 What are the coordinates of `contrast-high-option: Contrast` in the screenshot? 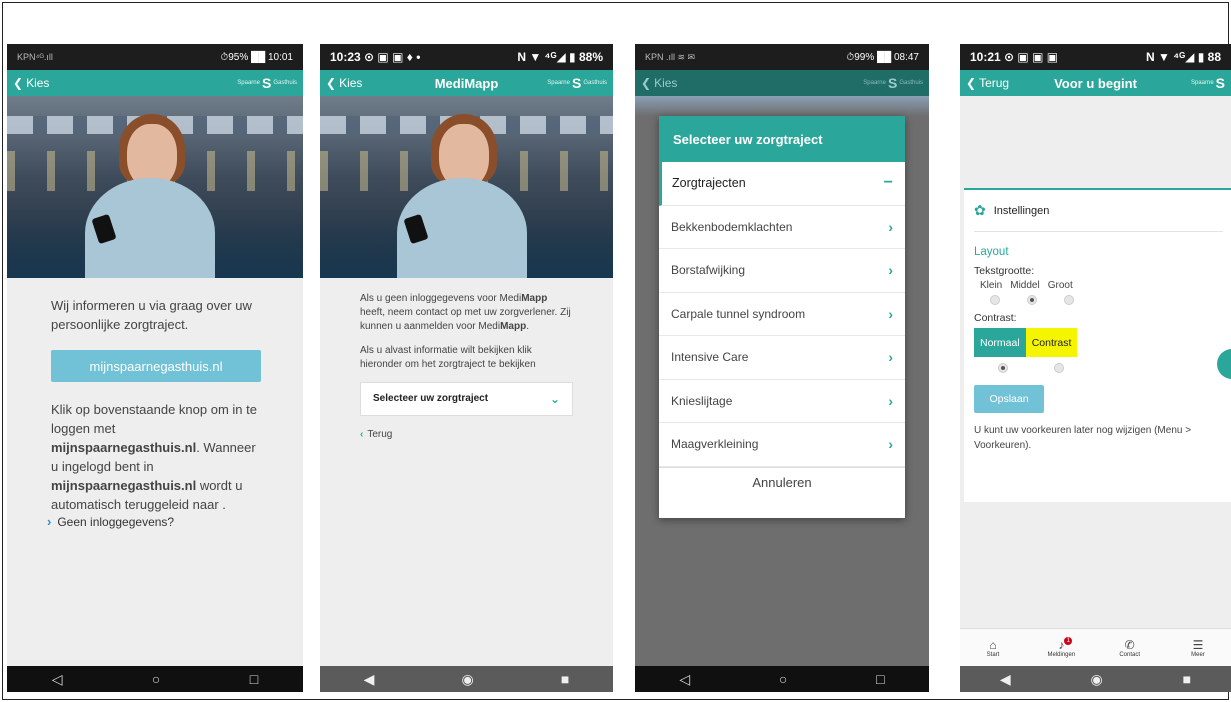 It's located at (1051, 342).